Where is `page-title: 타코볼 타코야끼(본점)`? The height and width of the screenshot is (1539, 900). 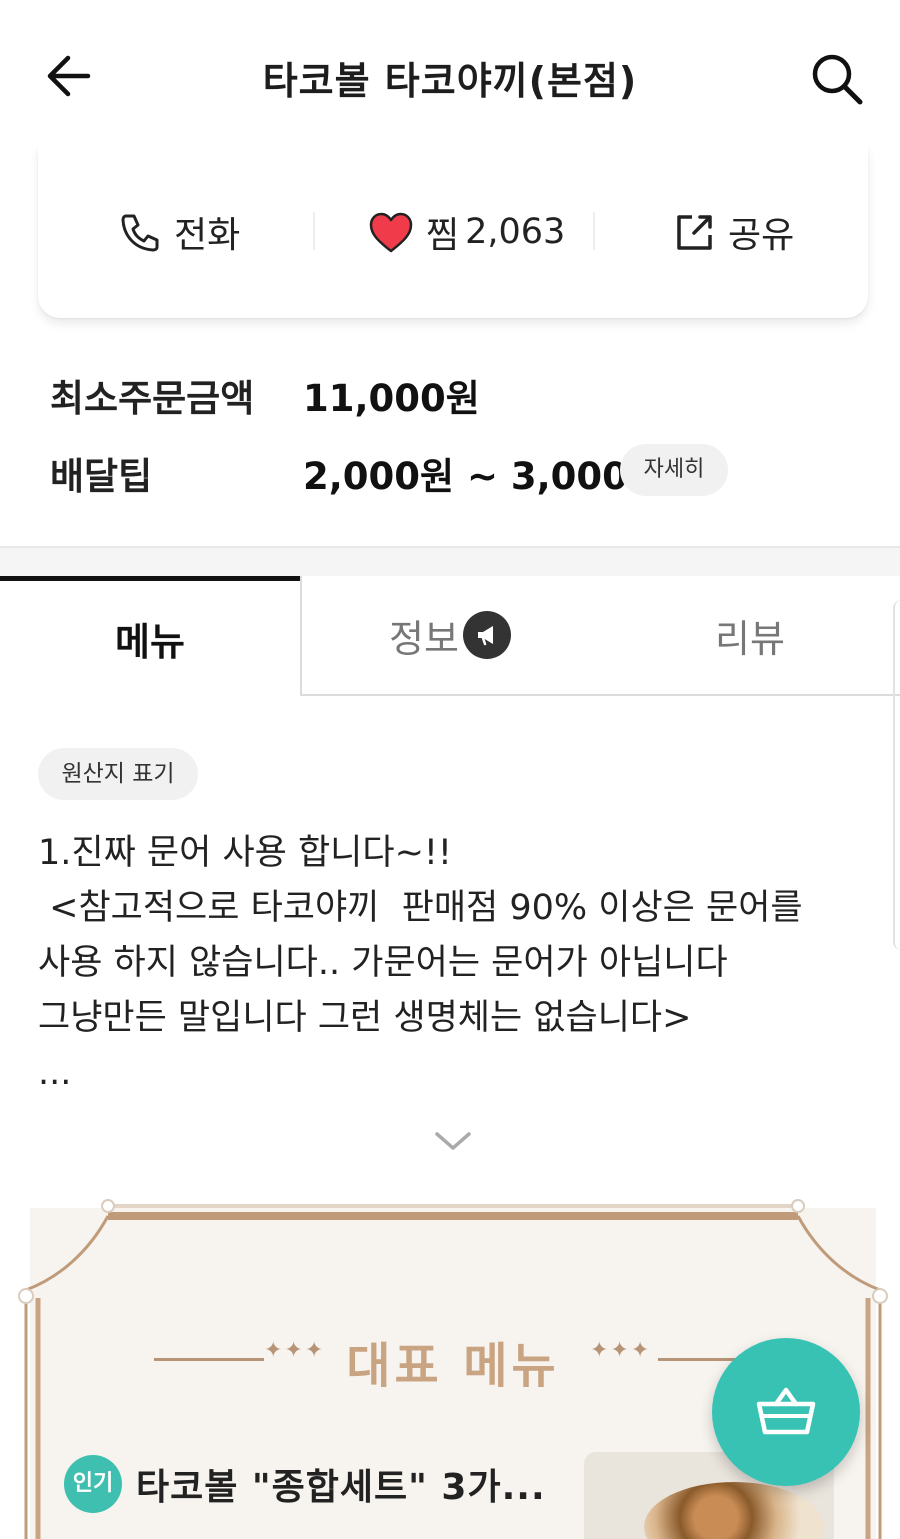 page-title: 타코볼 타코야끼(본점) is located at coordinates (450, 81).